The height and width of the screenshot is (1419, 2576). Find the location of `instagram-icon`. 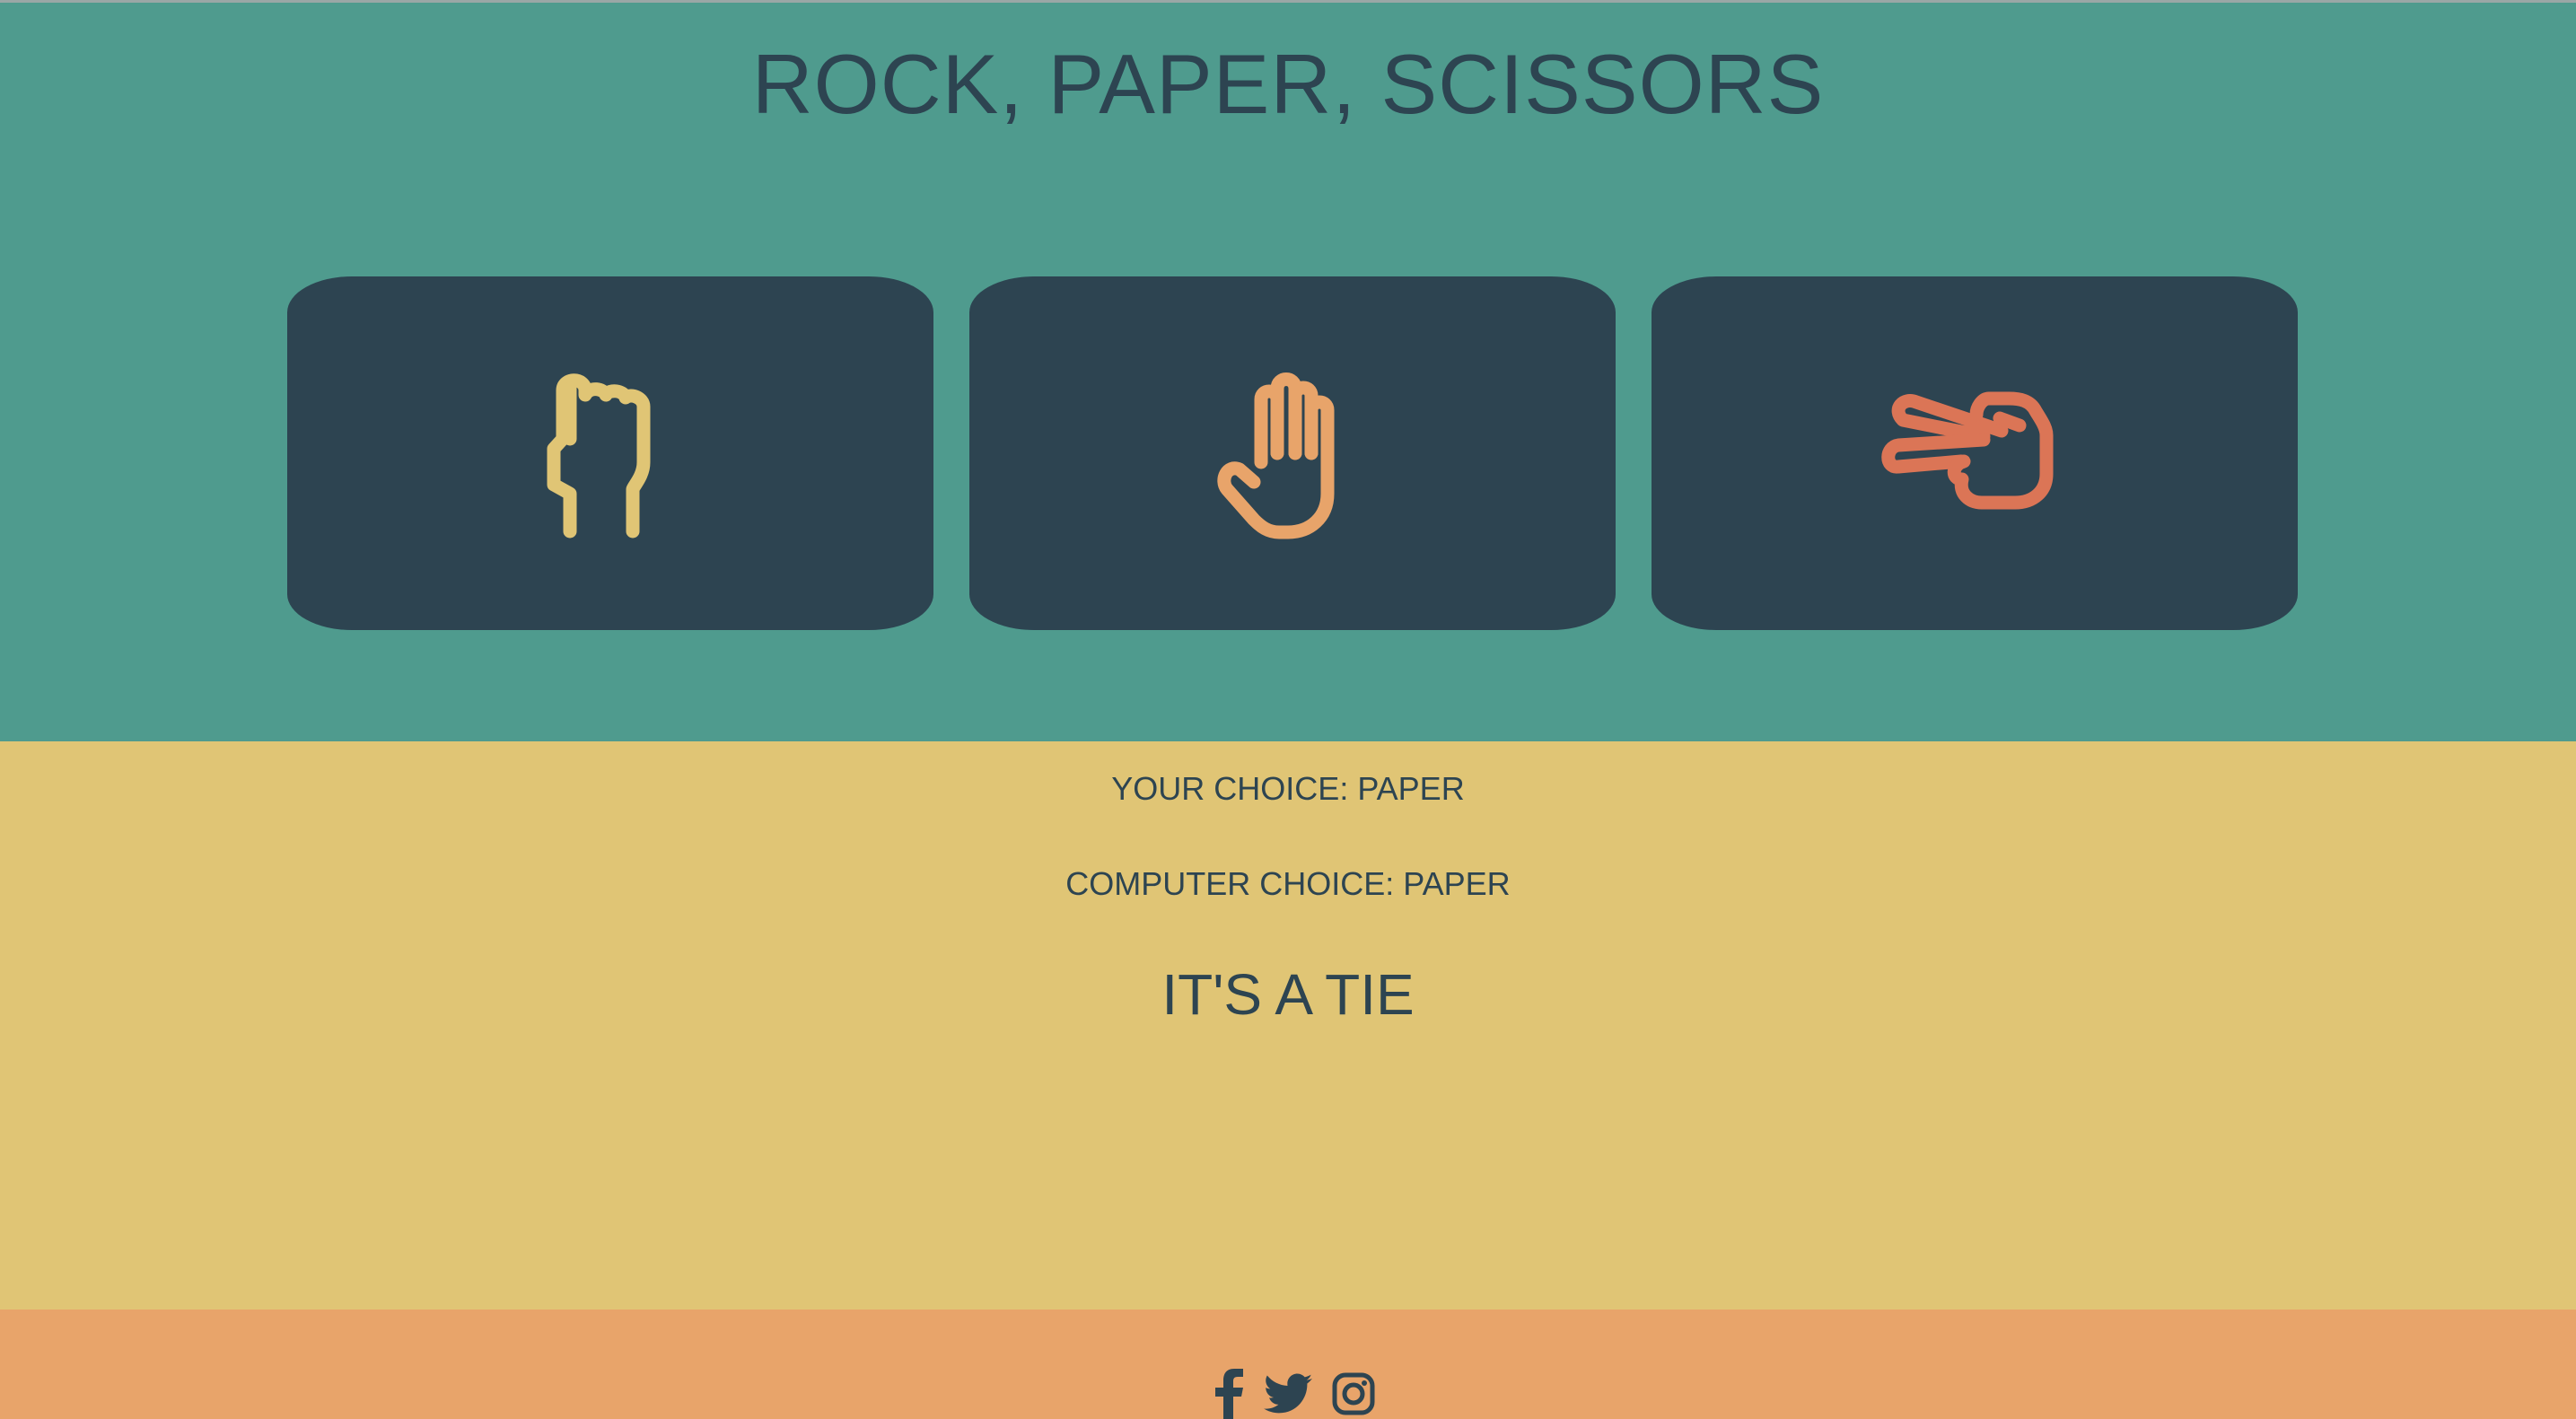

instagram-icon is located at coordinates (1353, 1393).